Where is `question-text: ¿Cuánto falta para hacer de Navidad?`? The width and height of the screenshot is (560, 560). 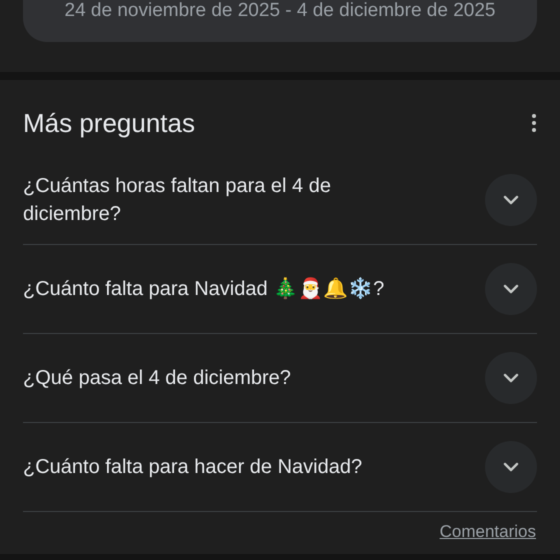 question-text: ¿Cuánto falta para hacer de Navidad? is located at coordinates (192, 467).